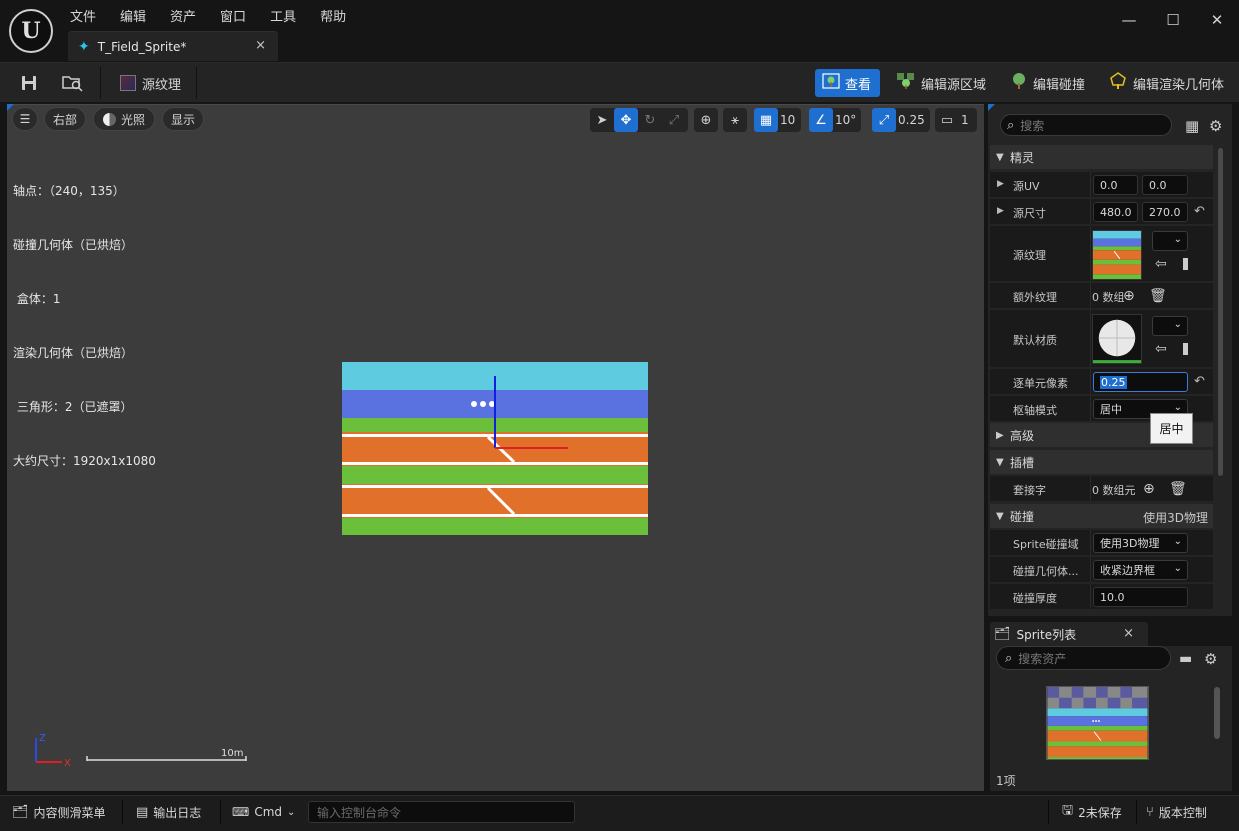 The height and width of the screenshot is (831, 1239). I want to click on stat-render-geometry: 渲染几何体（已烘焙）, so click(73, 353).